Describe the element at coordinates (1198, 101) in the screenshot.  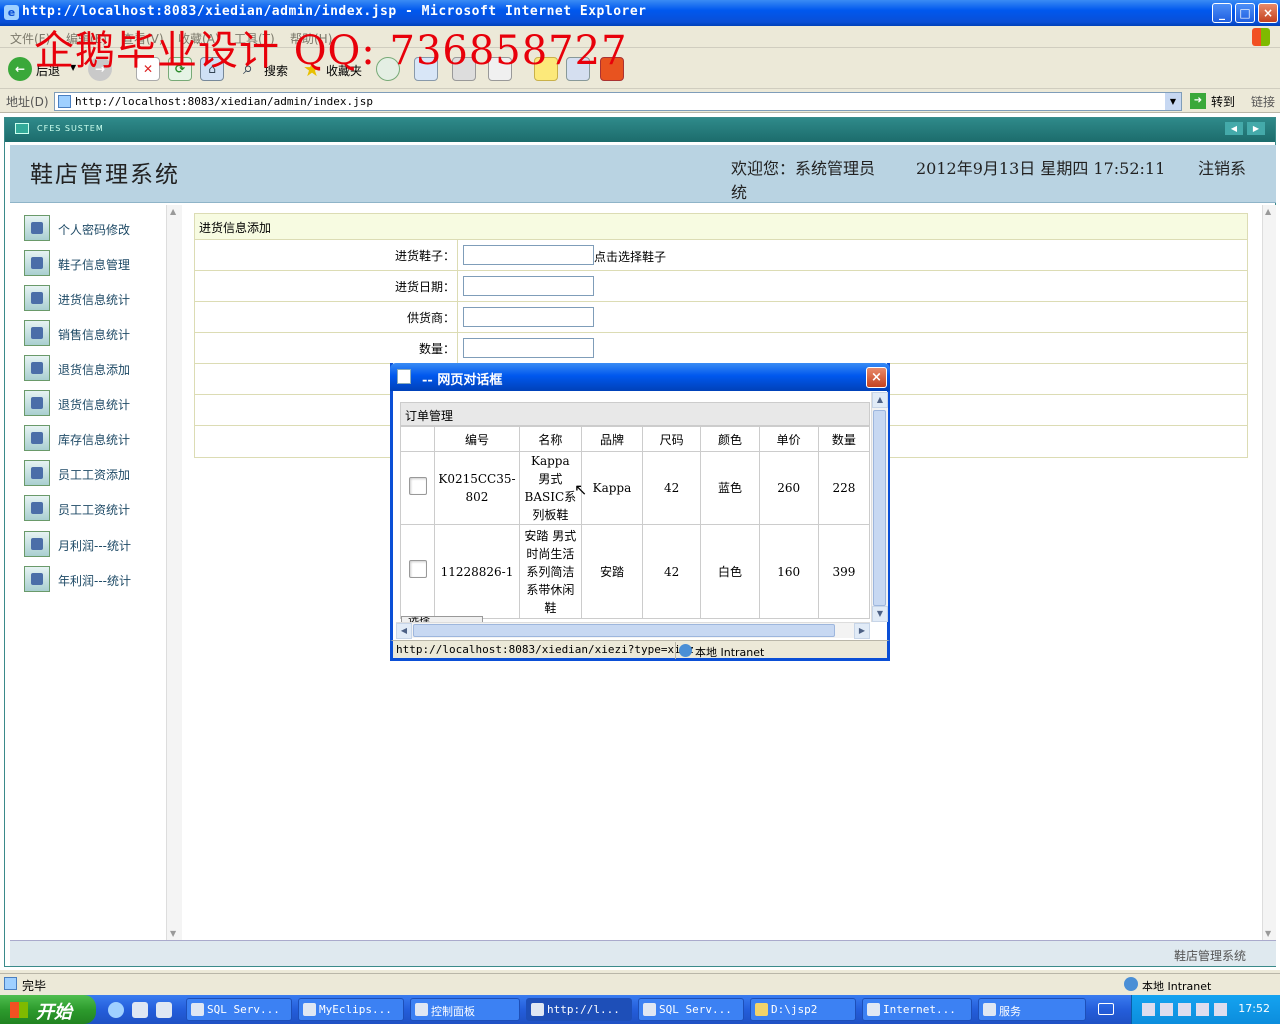
I see `go-arrow-icon: ➜` at that location.